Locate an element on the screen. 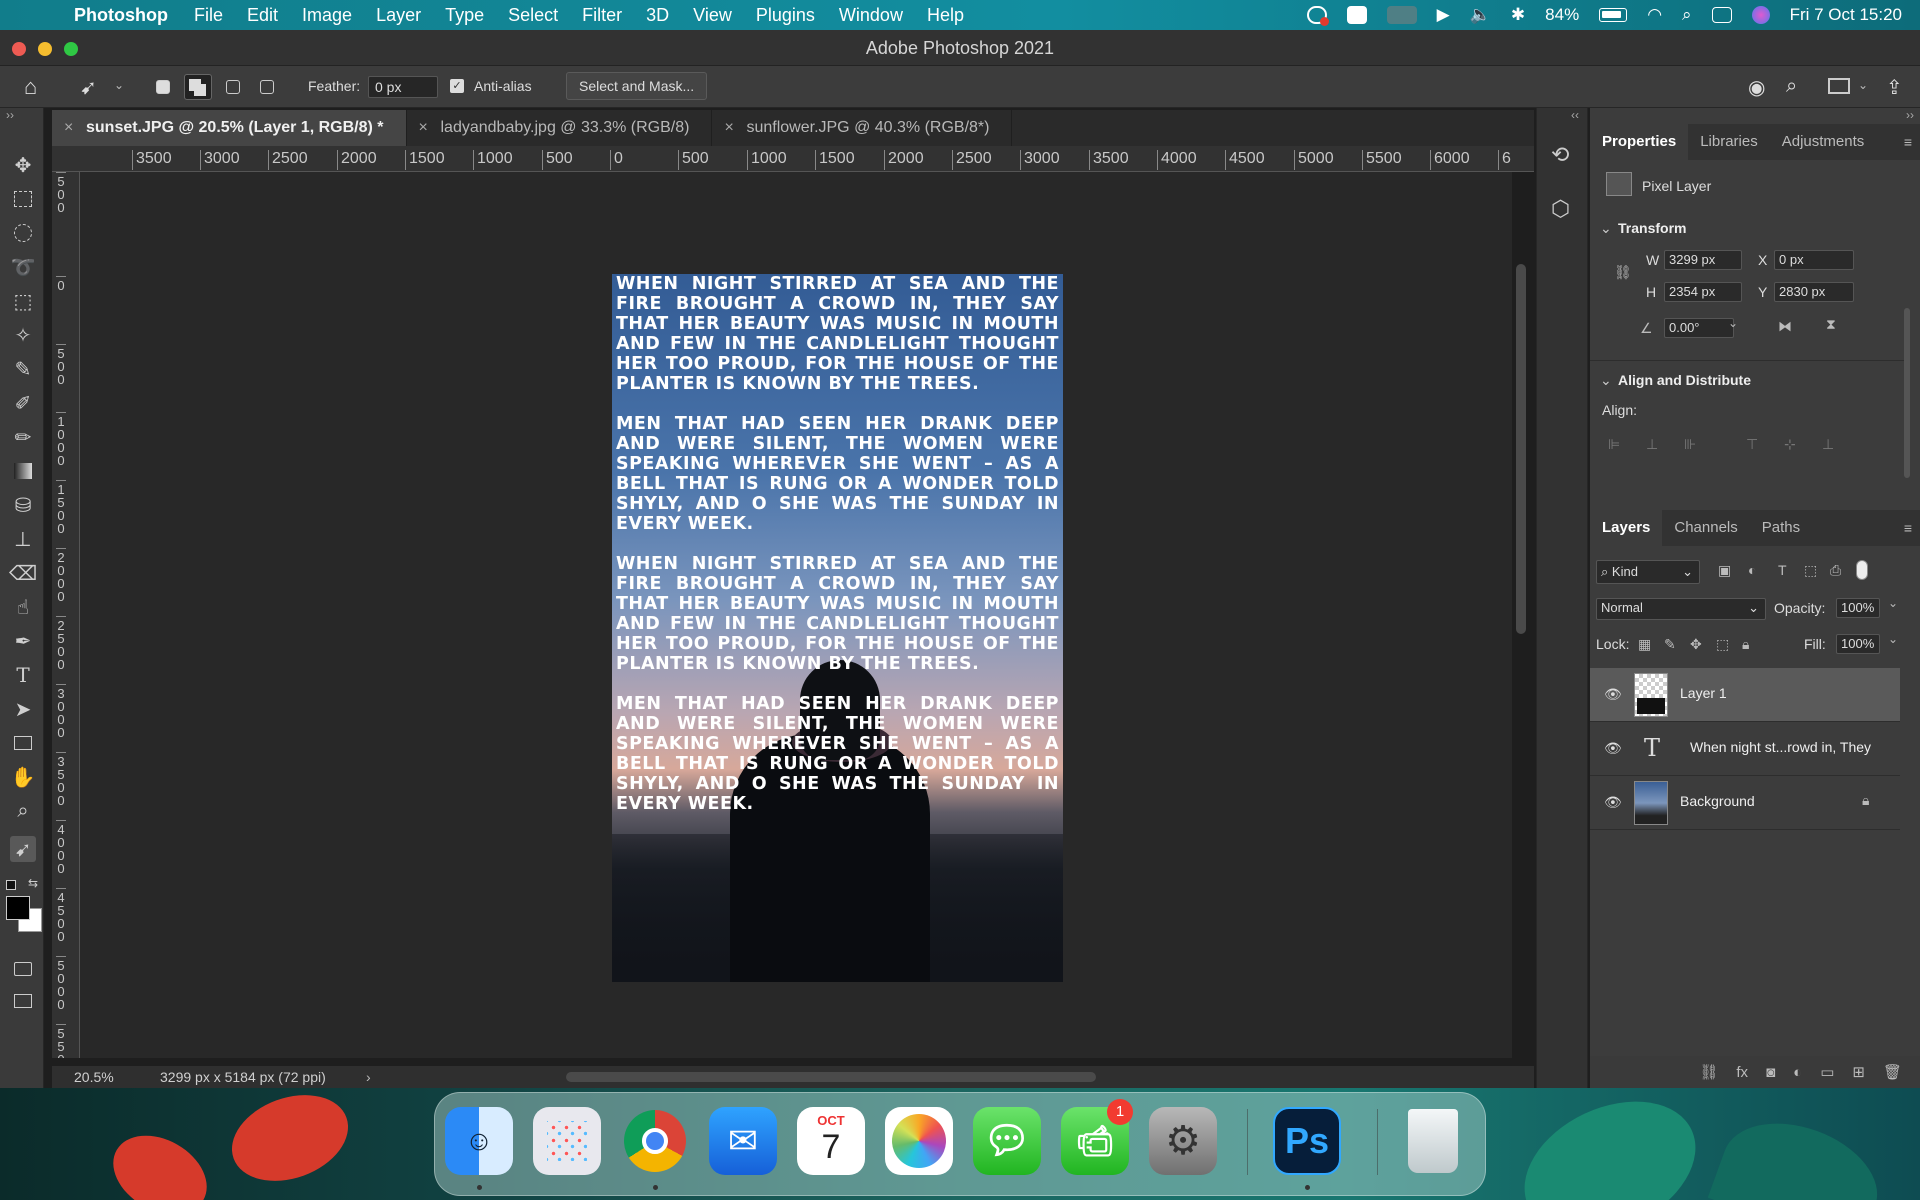 The width and height of the screenshot is (1920, 1200). align-top-icon: ⊤ is located at coordinates (1752, 444).